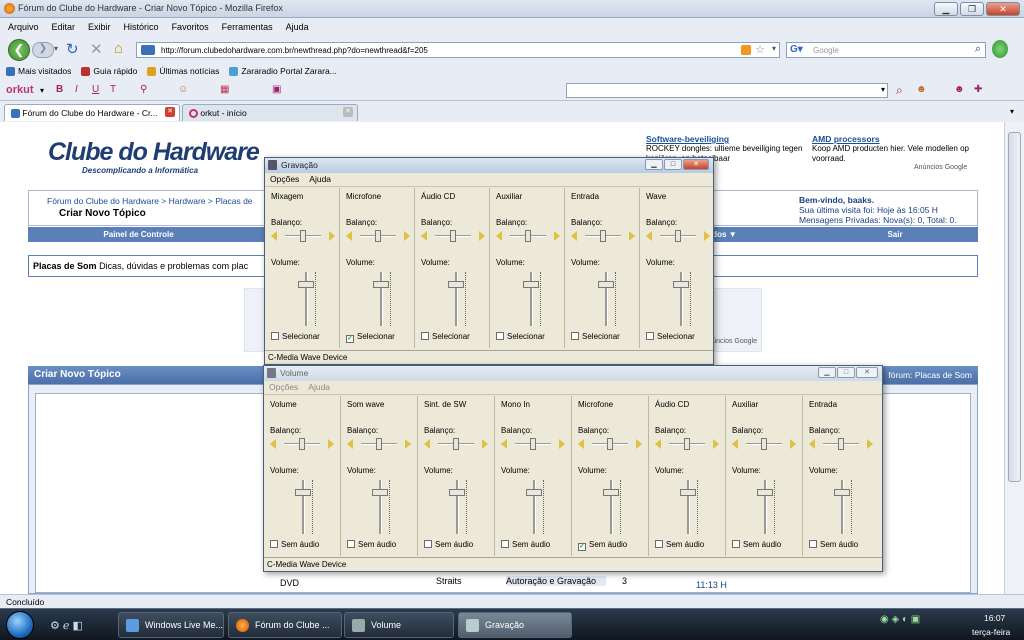 This screenshot has width=1024, height=640. Describe the element at coordinates (696, 164) in the screenshot. I see `gravacao-close-button: ✕` at that location.